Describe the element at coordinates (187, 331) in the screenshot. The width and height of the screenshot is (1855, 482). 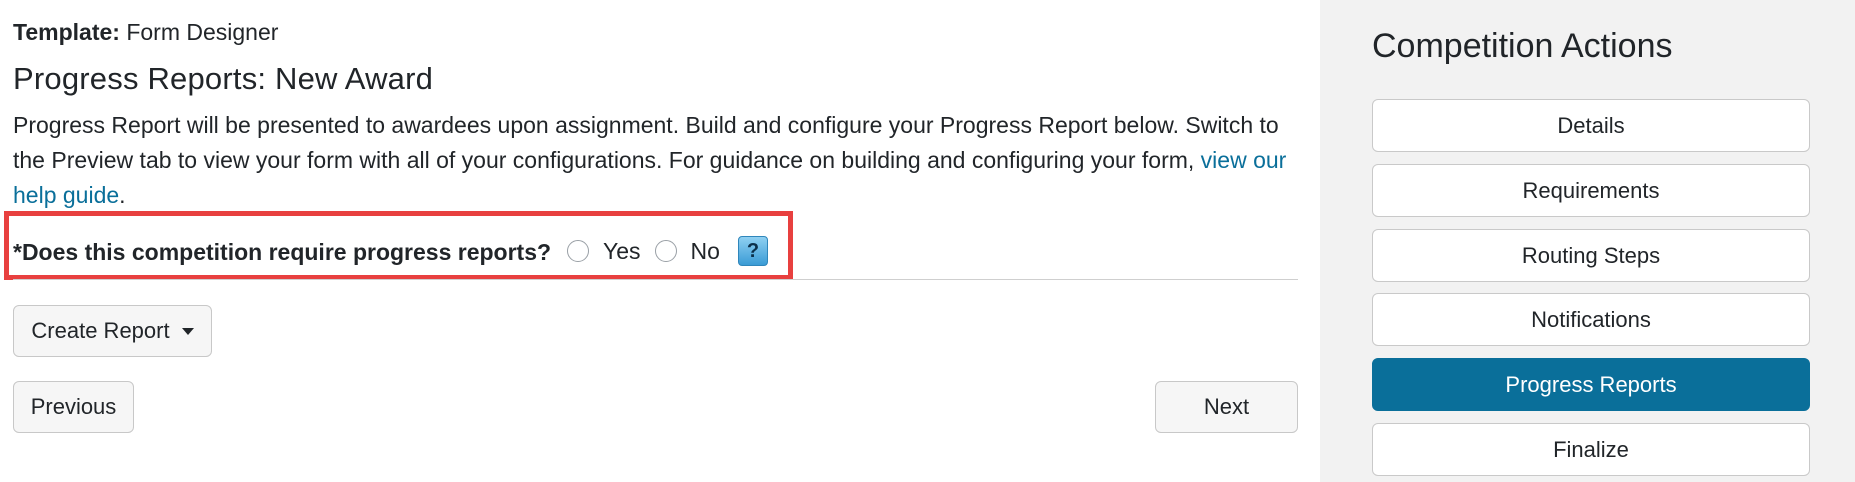
I see `caret-down-icon` at that location.